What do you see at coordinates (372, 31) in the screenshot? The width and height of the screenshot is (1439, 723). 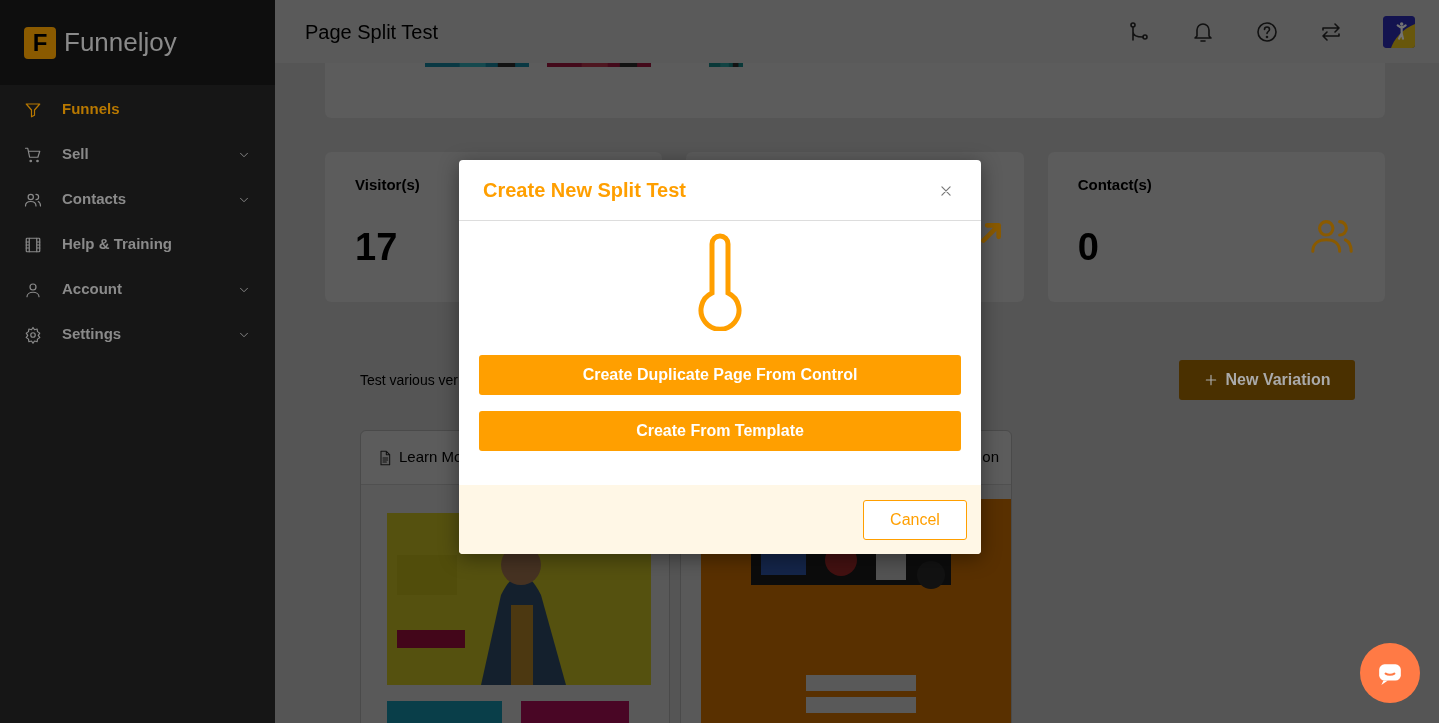 I see `page-title: Page Split Test` at bounding box center [372, 31].